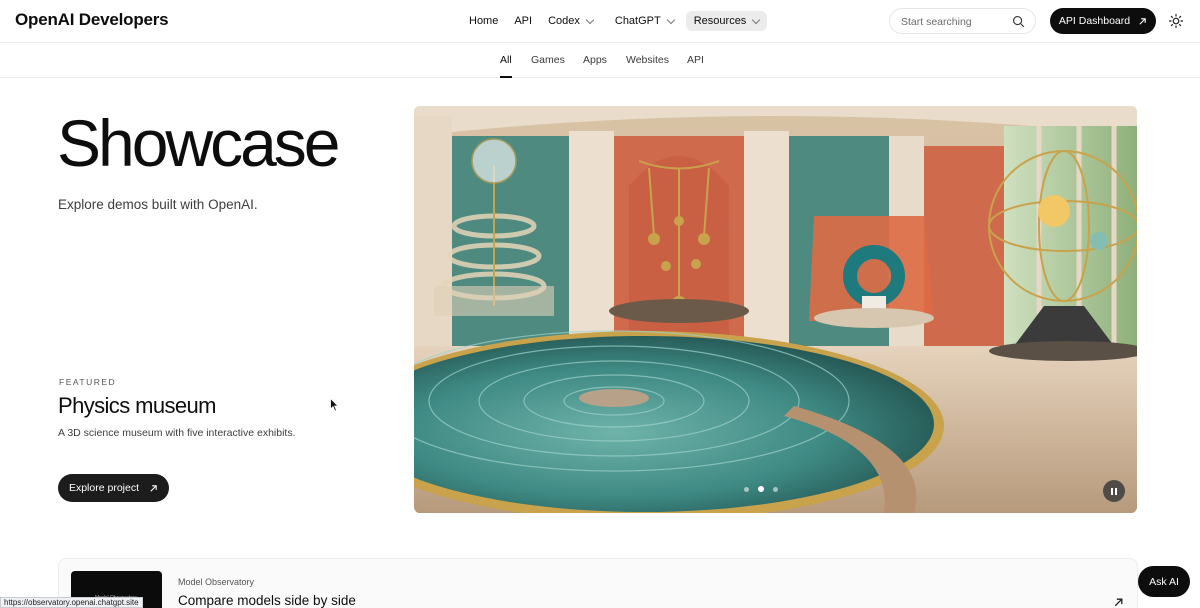 Image resolution: width=1200 pixels, height=608 pixels. Describe the element at coordinates (695, 60) in the screenshot. I see `tab-api: API` at that location.